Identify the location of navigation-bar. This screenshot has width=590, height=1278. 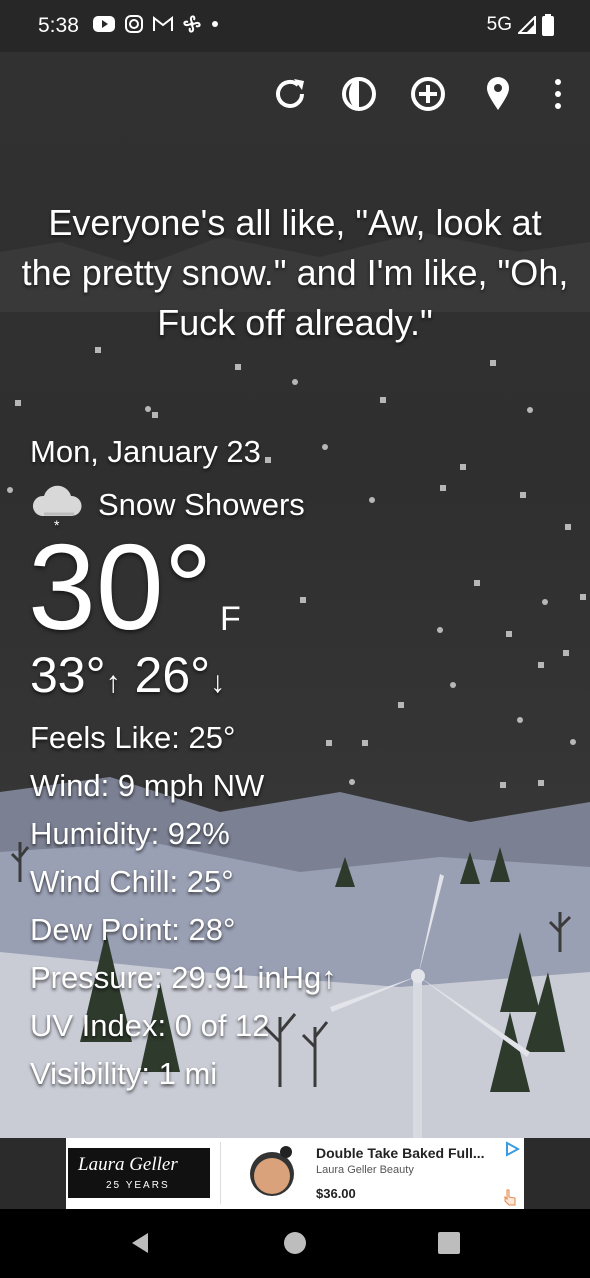
(295, 1243).